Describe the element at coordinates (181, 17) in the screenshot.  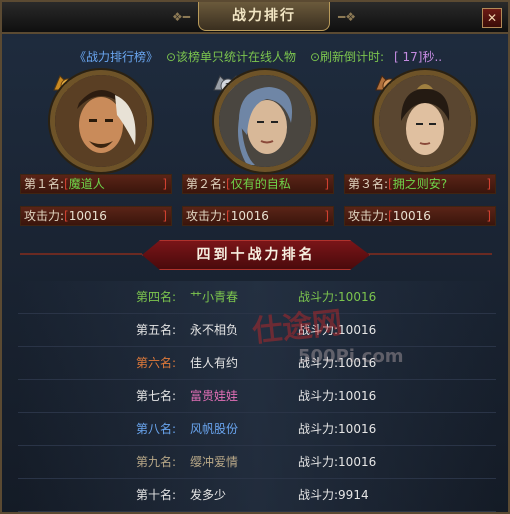
I see `title-ornament-left: ❖━` at that location.